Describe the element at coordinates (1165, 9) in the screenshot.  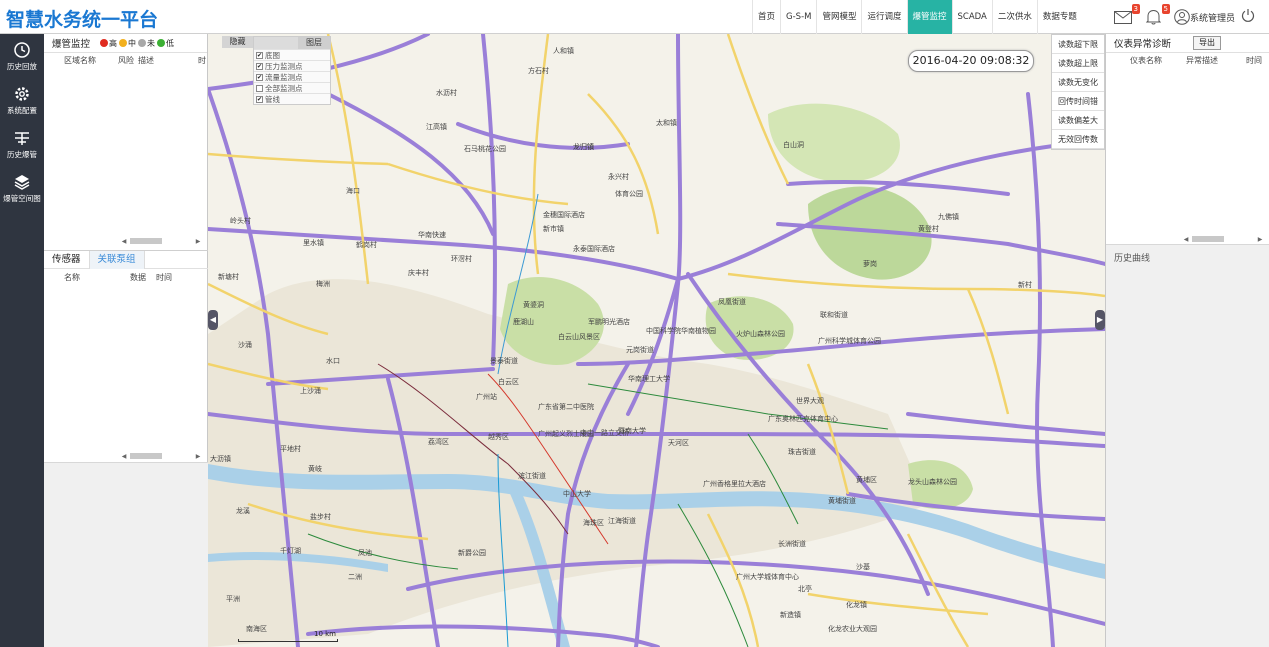
I see `bell-count-badge: 5` at that location.